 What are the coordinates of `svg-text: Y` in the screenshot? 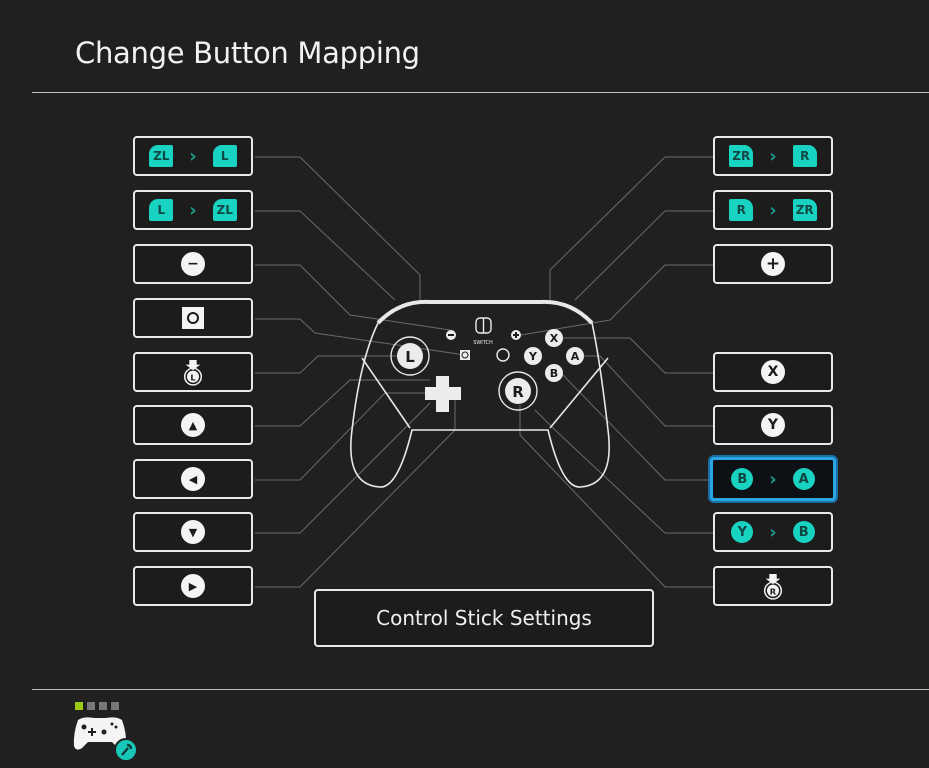 It's located at (533, 356).